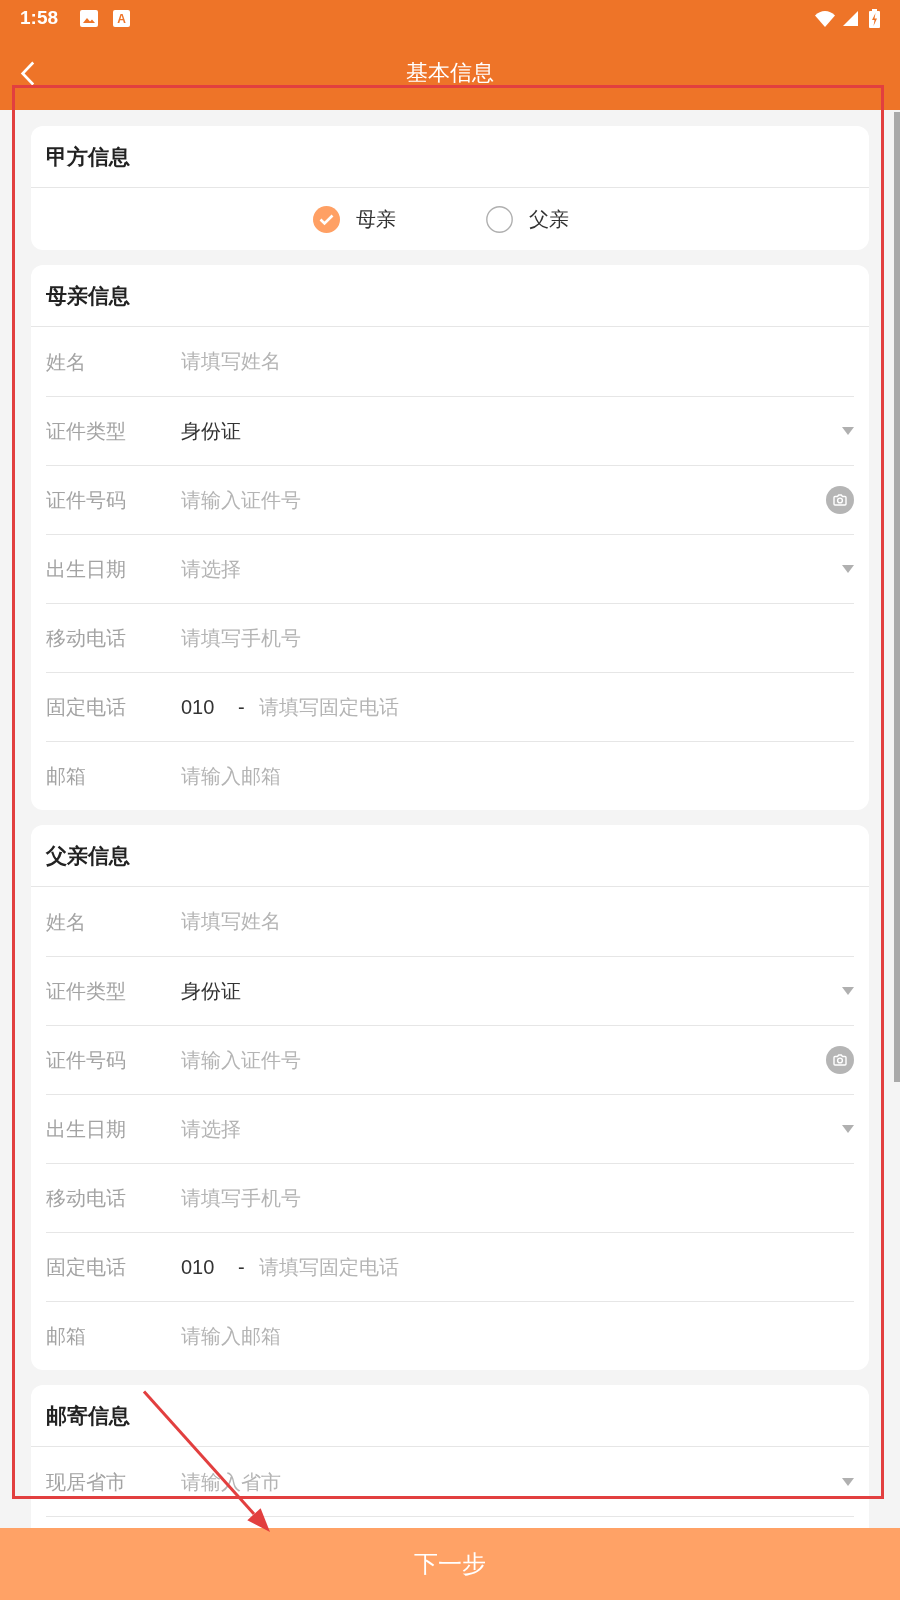 This screenshot has width=900, height=1600. I want to click on page-title: 基本信息, so click(450, 73).